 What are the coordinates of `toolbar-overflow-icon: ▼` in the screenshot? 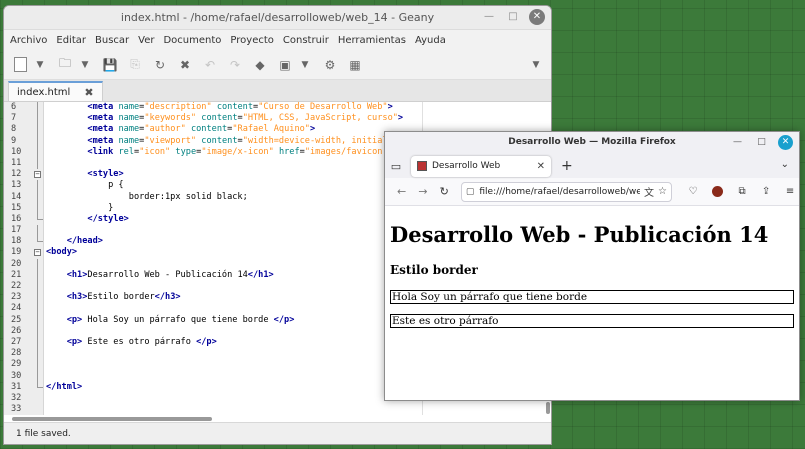 It's located at (536, 65).